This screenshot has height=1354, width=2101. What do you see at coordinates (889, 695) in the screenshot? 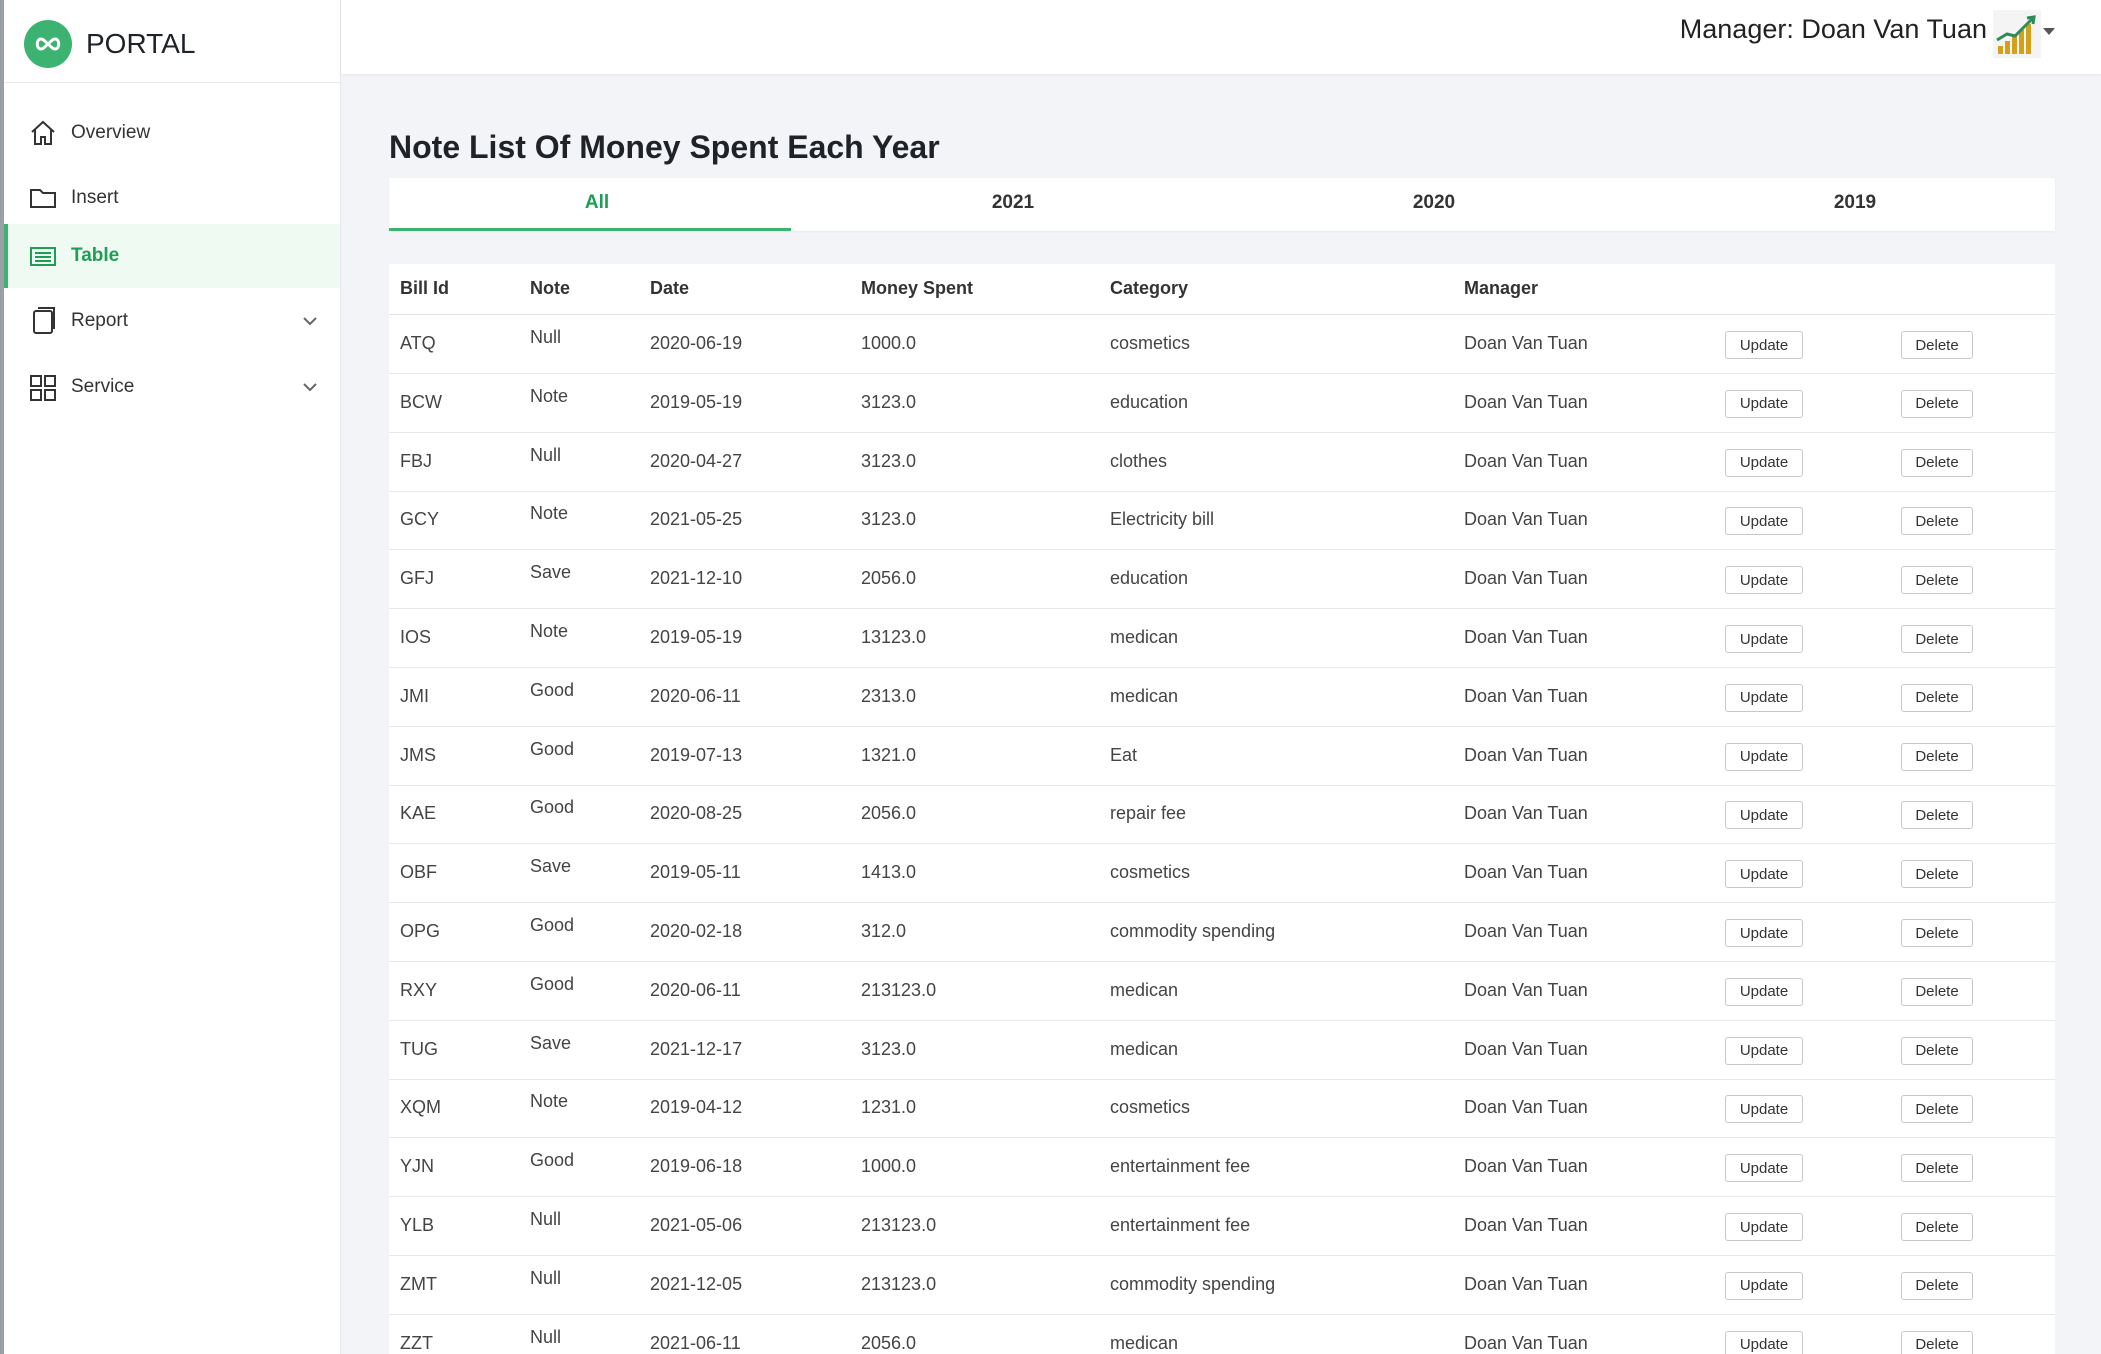
I see `money-spent-cell: 2313.0` at bounding box center [889, 695].